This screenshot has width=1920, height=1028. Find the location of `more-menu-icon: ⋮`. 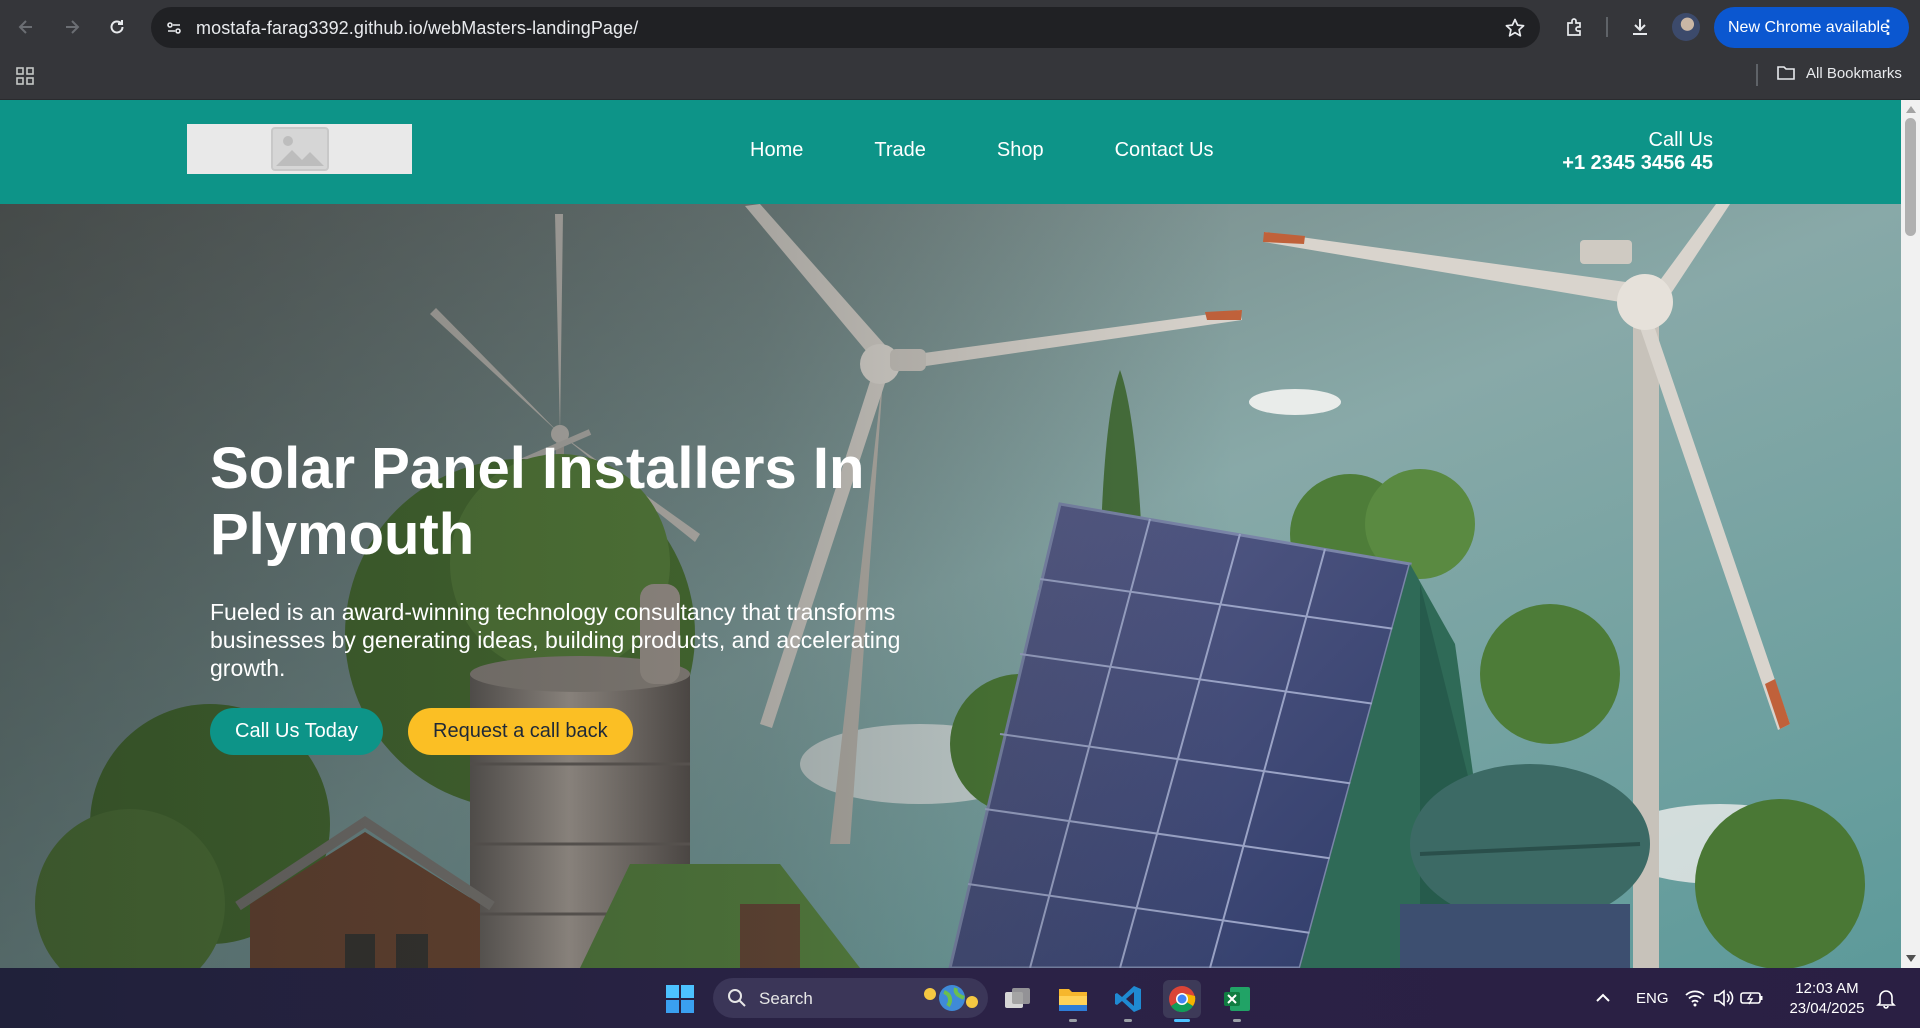

more-menu-icon: ⋮ is located at coordinates (1888, 27).